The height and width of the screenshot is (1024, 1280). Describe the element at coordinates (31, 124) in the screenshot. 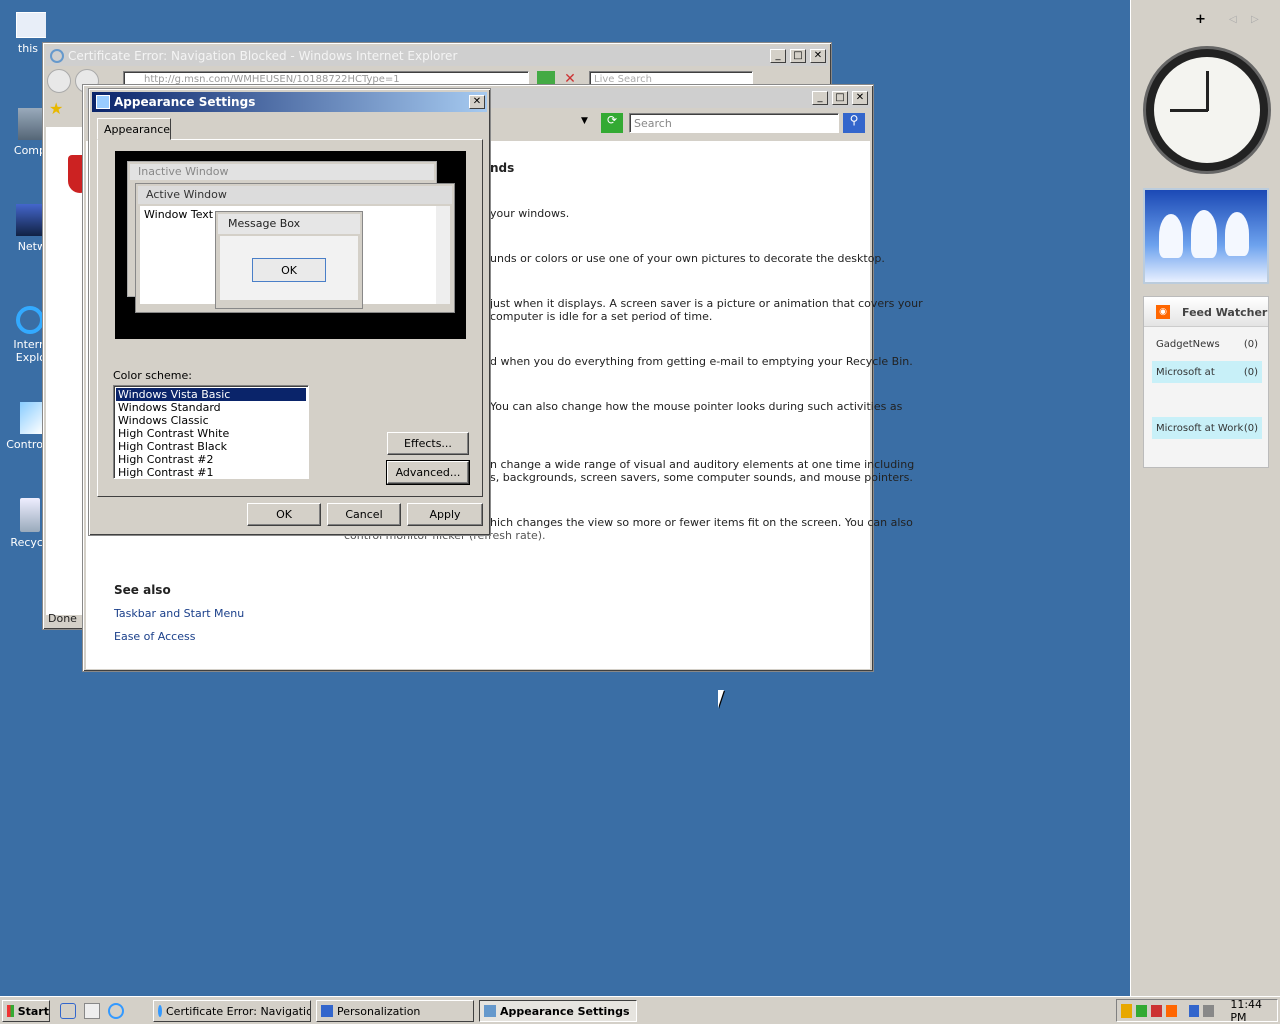

I see `computer-icon` at that location.